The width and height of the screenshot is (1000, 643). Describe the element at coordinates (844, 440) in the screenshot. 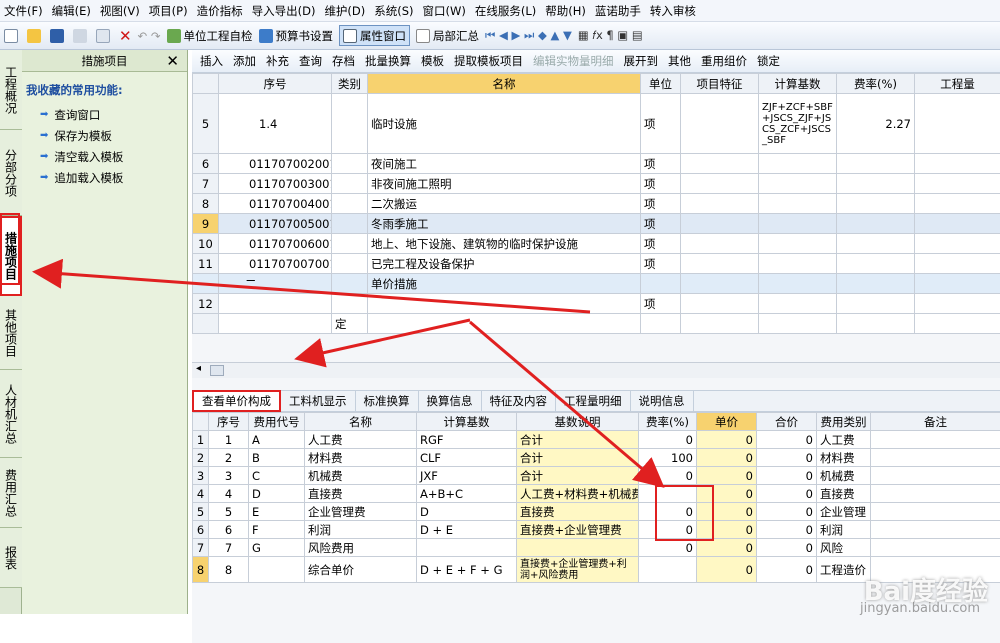

I see `unit-cell-type: 人工费` at that location.